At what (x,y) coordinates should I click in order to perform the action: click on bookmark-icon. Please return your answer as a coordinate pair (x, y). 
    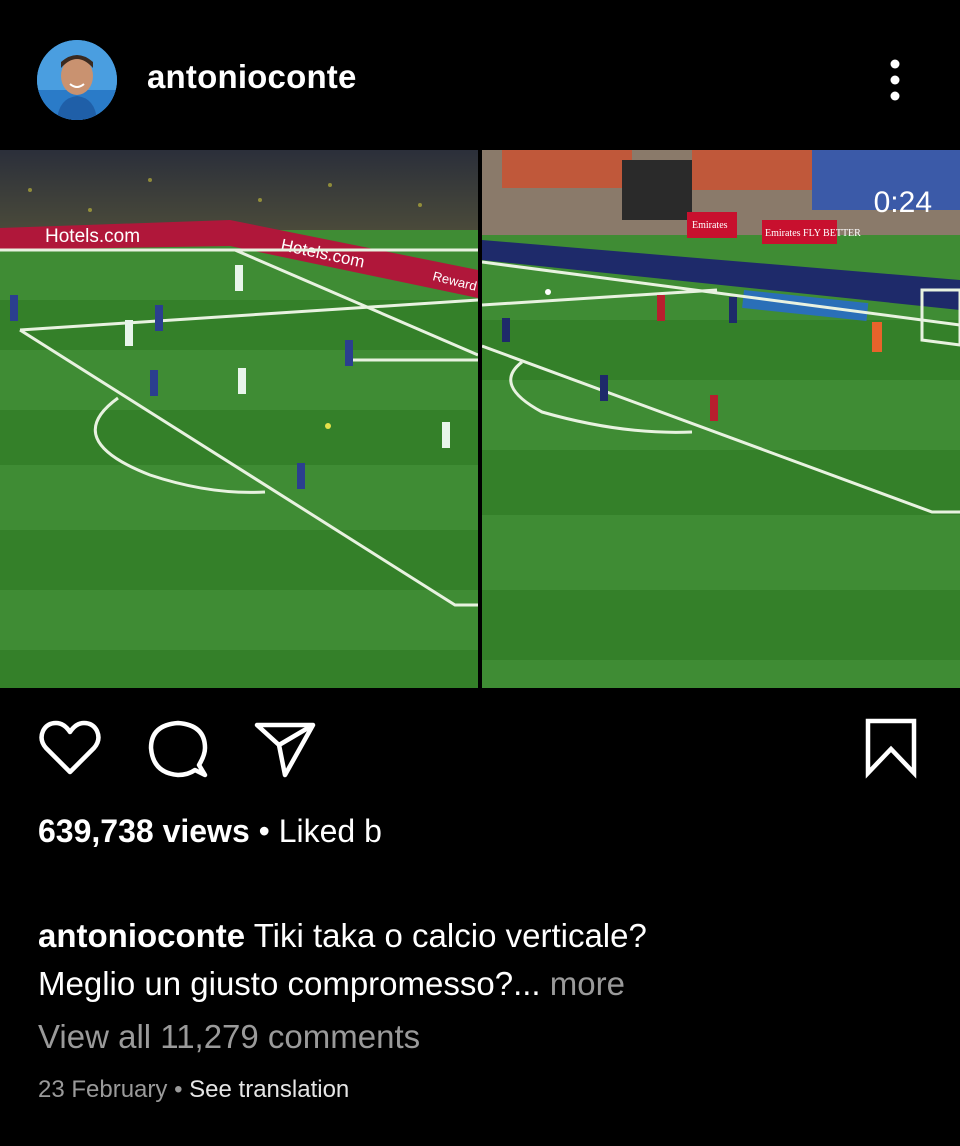
    Looking at the image, I should click on (891, 748).